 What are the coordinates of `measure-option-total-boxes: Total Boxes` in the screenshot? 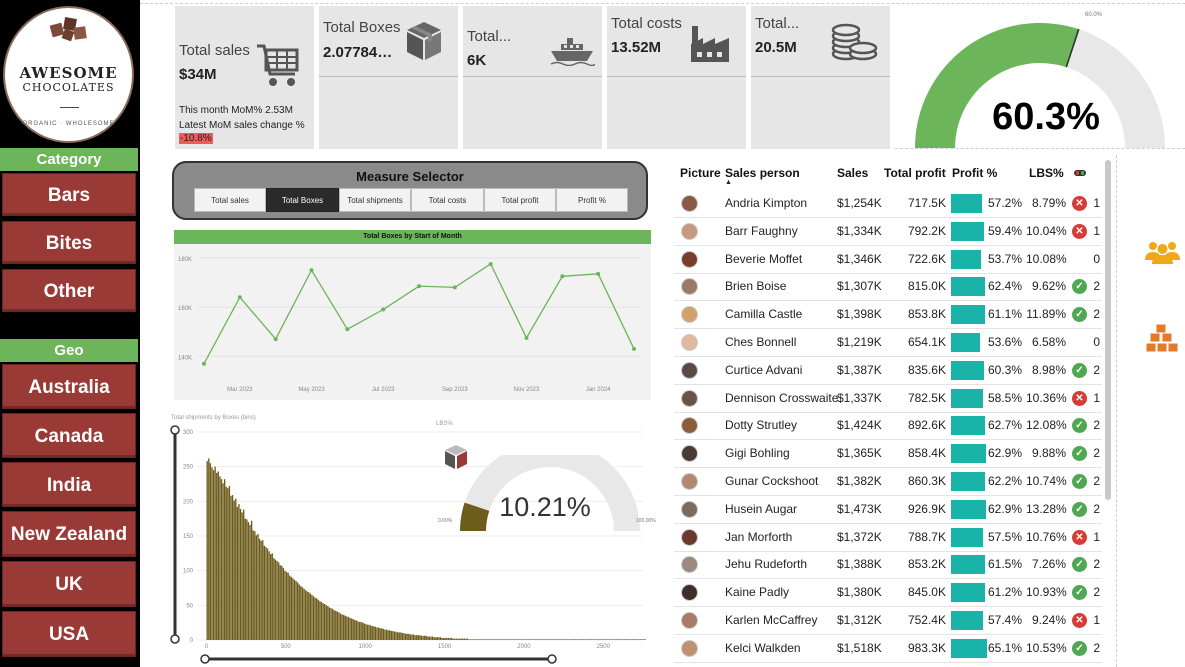 It's located at (302, 200).